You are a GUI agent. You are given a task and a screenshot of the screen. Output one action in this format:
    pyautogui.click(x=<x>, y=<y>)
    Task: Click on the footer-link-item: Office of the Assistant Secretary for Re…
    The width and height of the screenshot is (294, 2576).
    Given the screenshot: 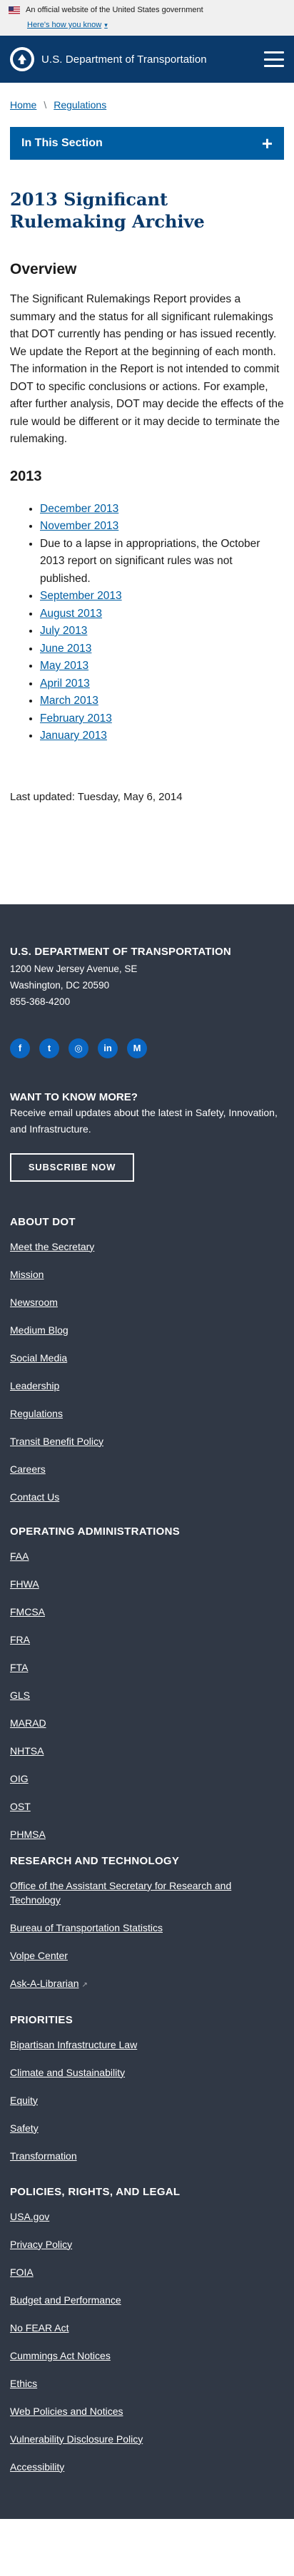 What is the action you would take?
    pyautogui.click(x=147, y=1893)
    